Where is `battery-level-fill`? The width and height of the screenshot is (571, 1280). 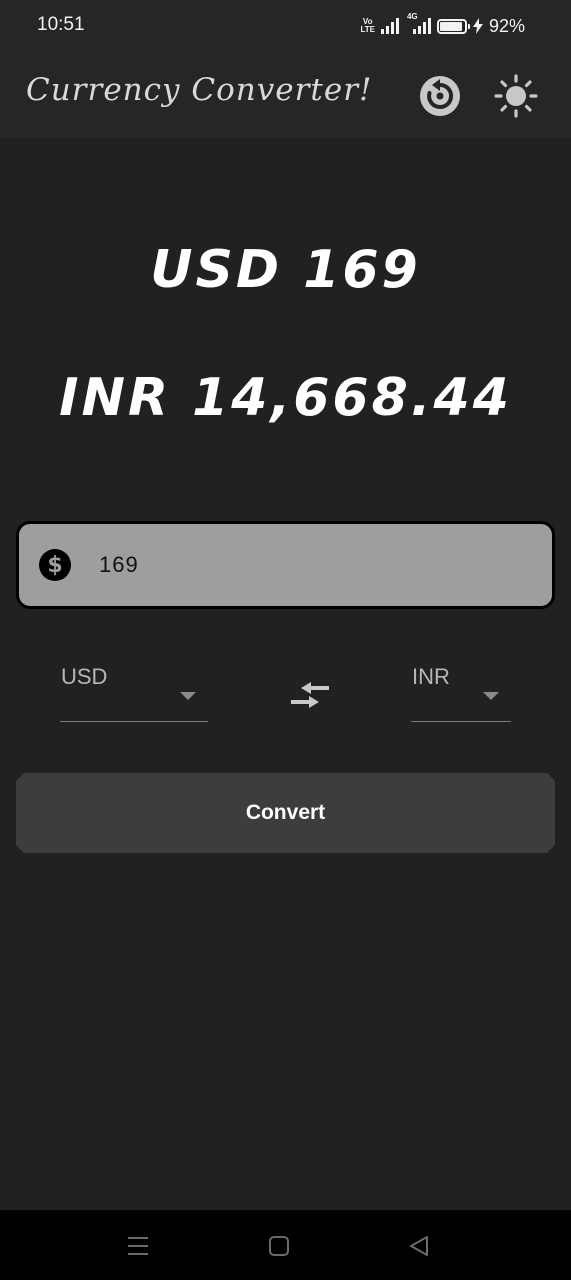
battery-level-fill is located at coordinates (451, 26).